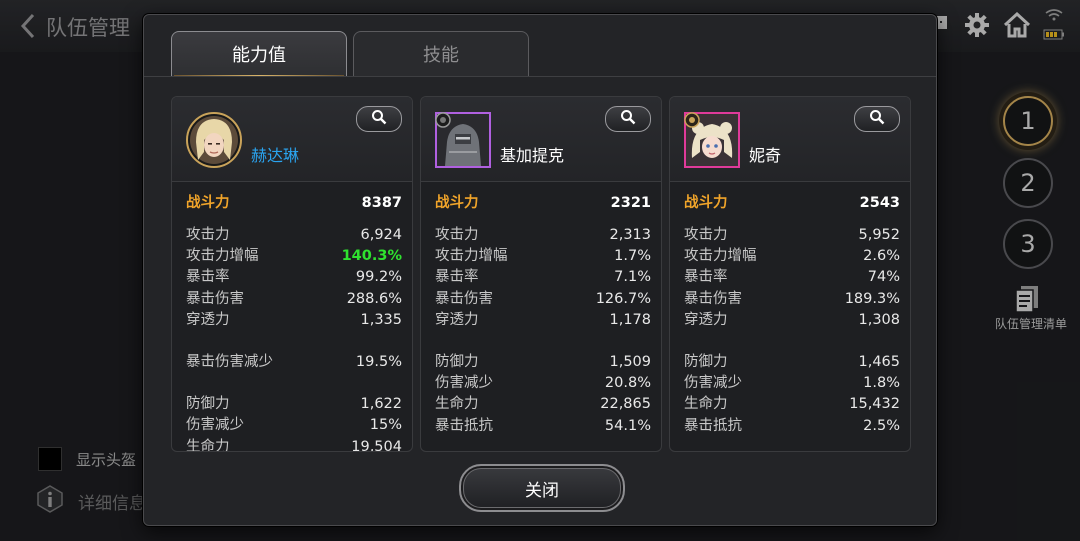 This screenshot has height=541, width=1080. I want to click on character-name: 妮奇, so click(765, 155).